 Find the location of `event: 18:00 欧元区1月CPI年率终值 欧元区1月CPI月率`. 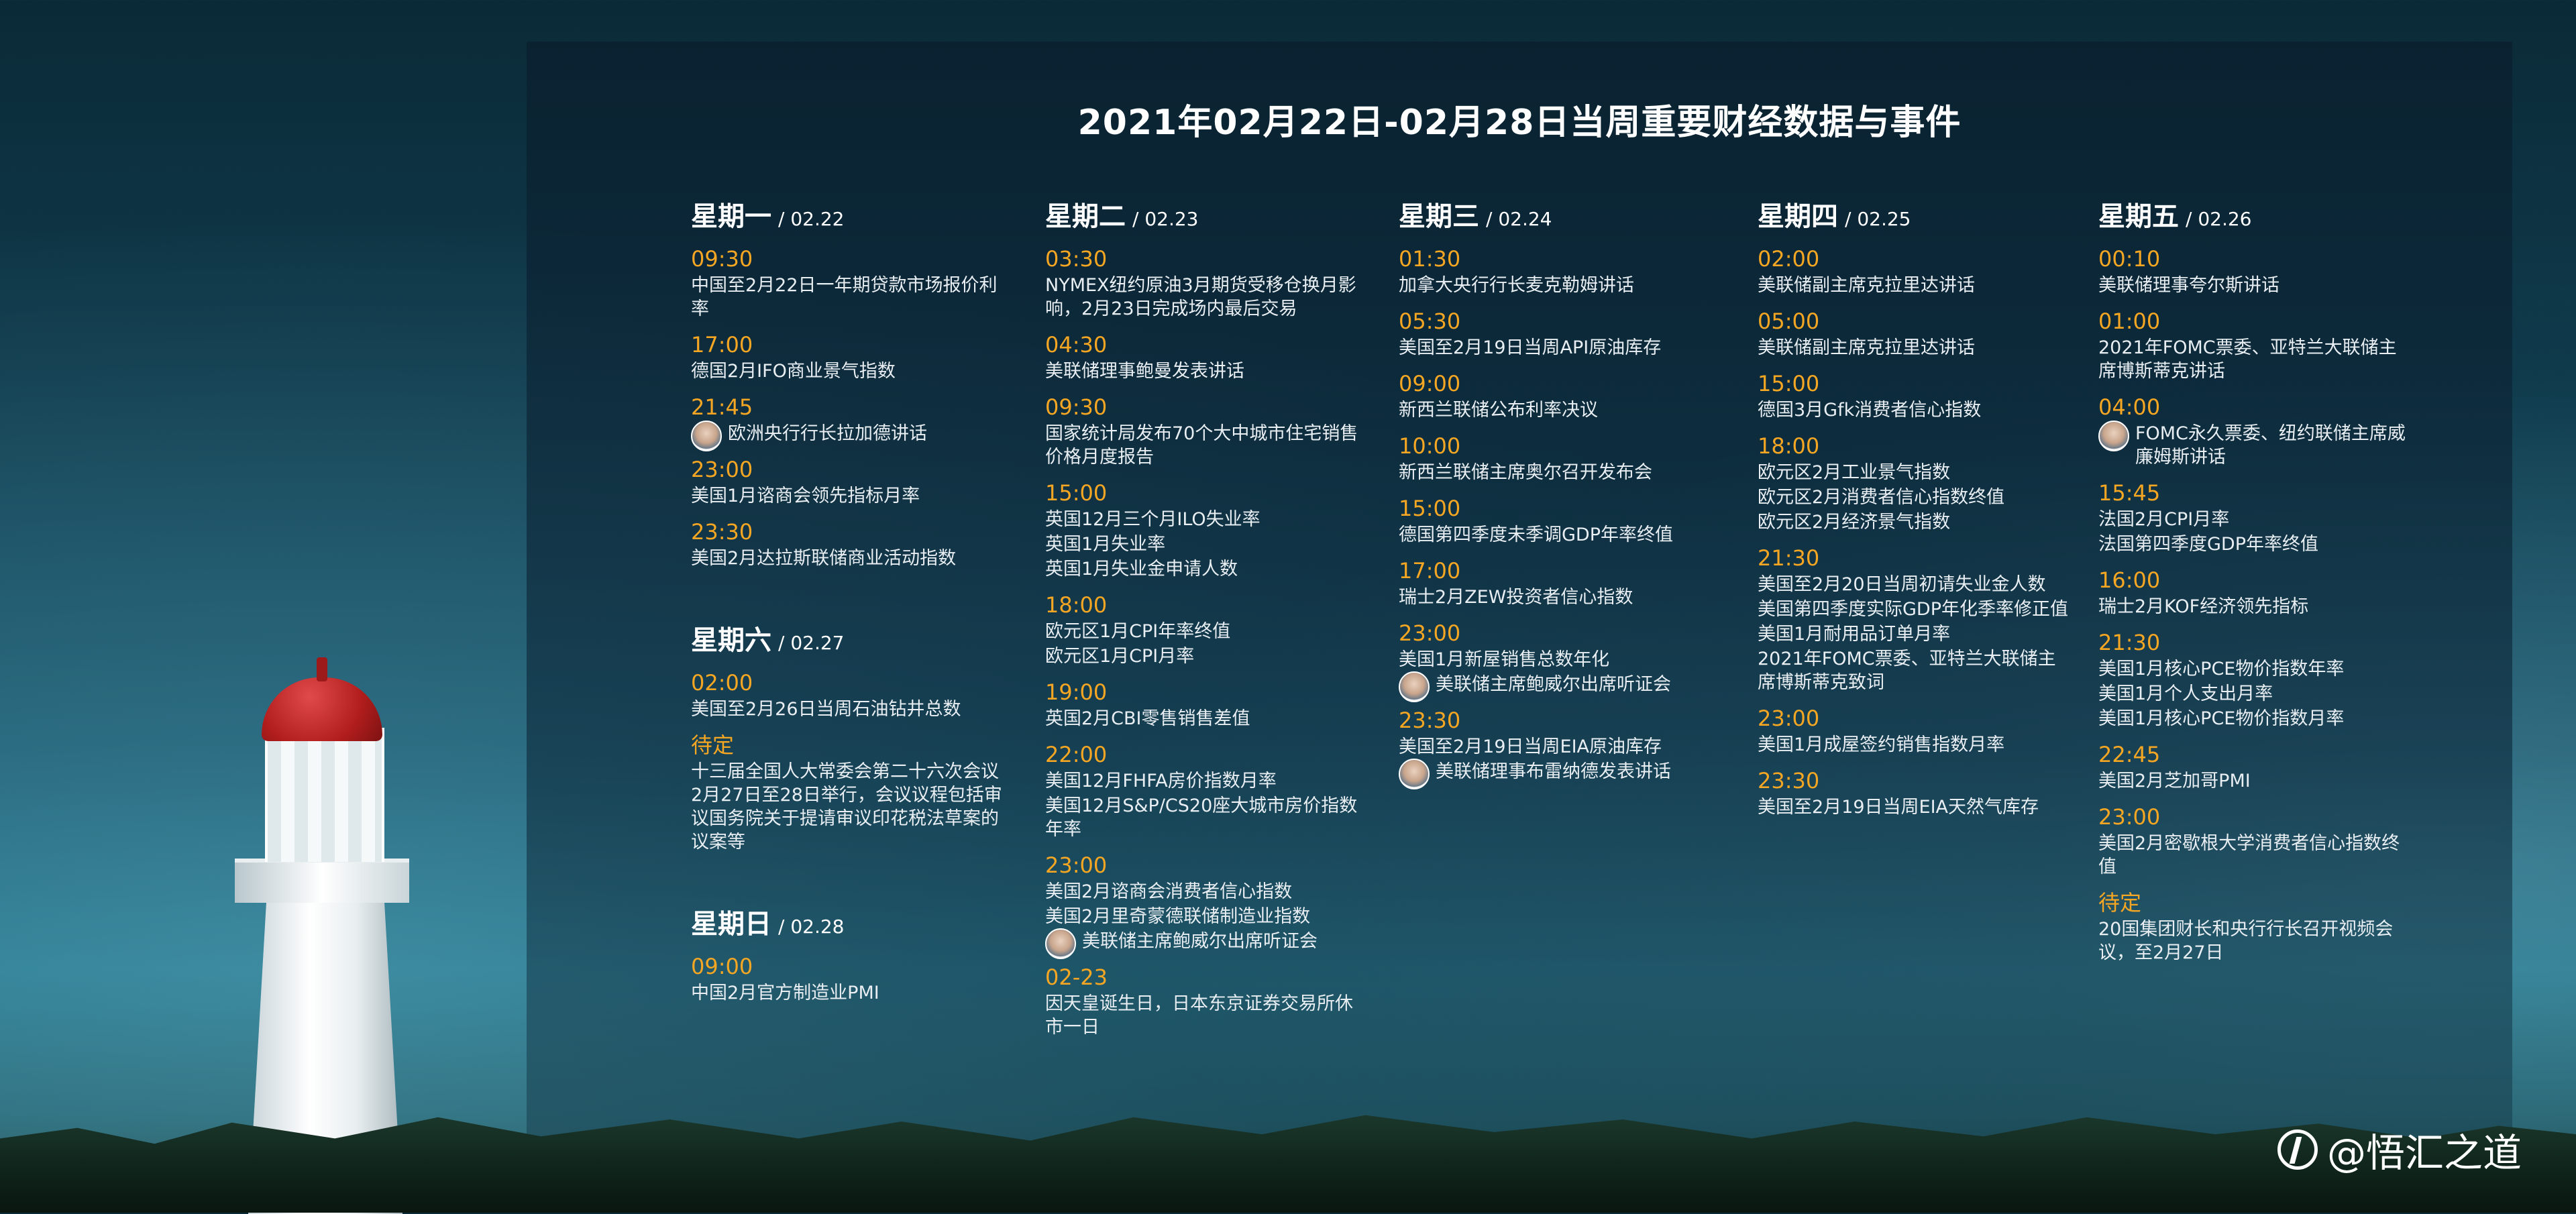

event: 18:00 欧元区1月CPI年率终值 欧元区1月CPI月率 is located at coordinates (1138, 629).